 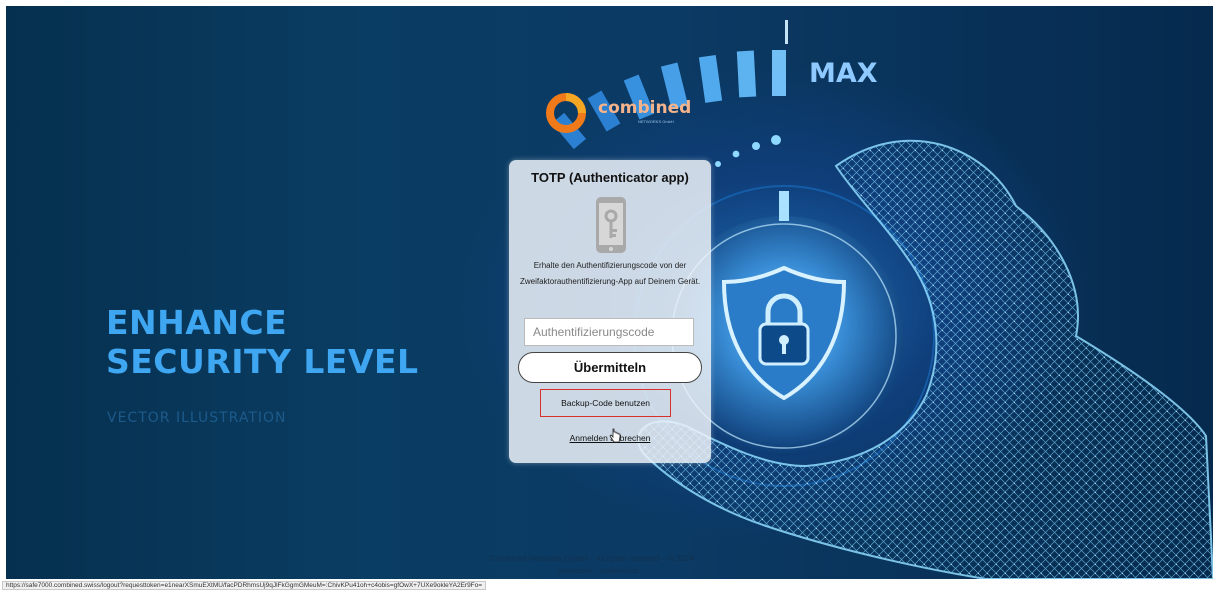 I want to click on hero-title-line-1: ENHANCE, so click(x=197, y=322).